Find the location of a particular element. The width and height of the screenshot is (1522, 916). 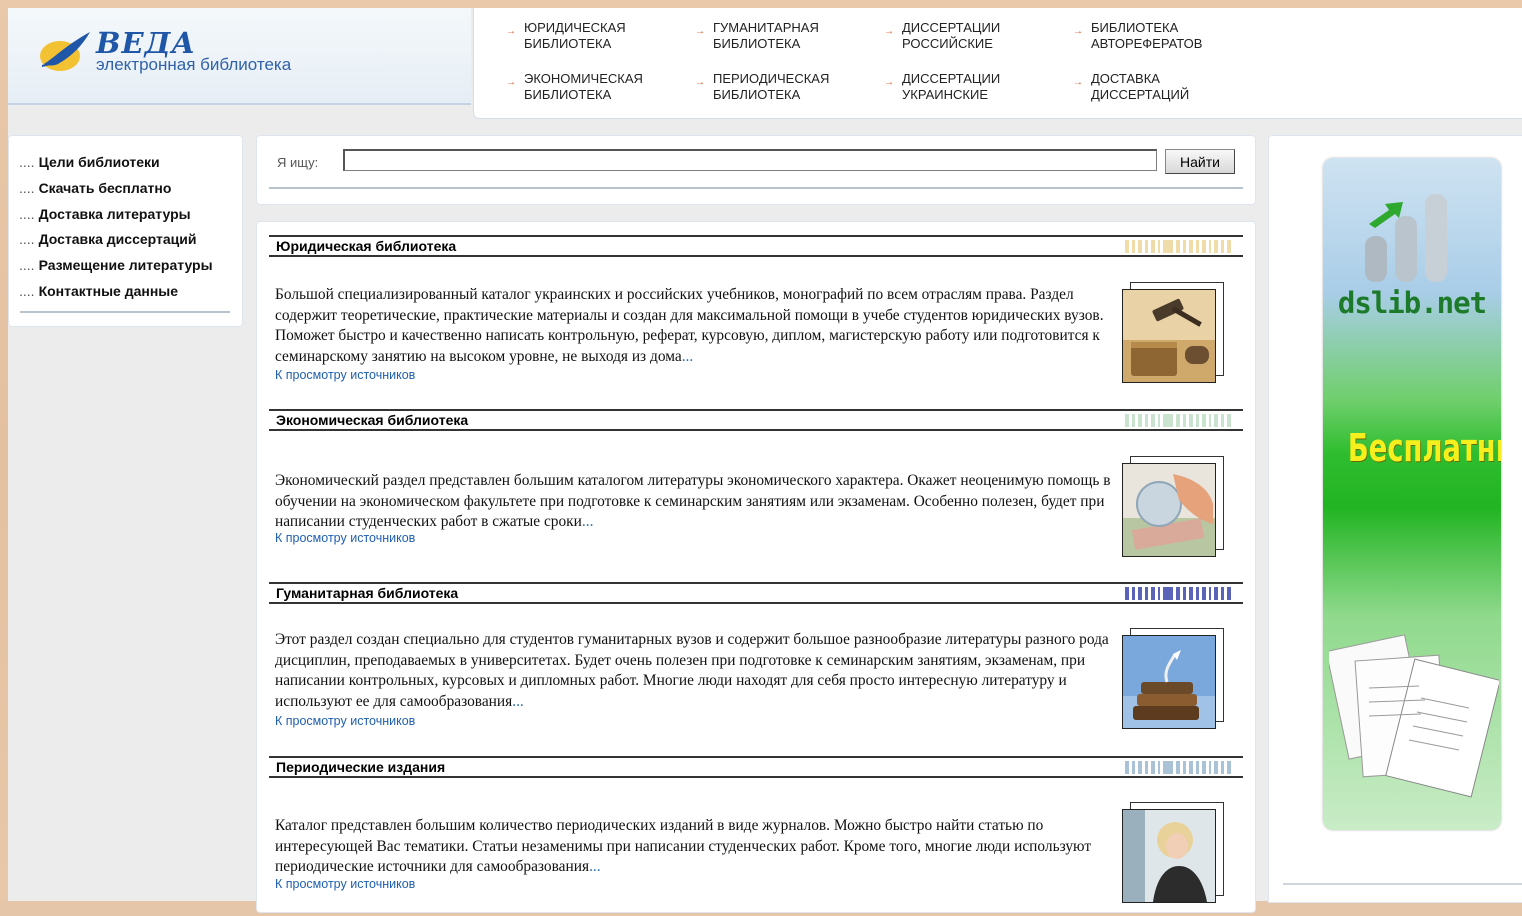

logo-area: ВЕДА электронная библиотека is located at coordinates (239, 56).